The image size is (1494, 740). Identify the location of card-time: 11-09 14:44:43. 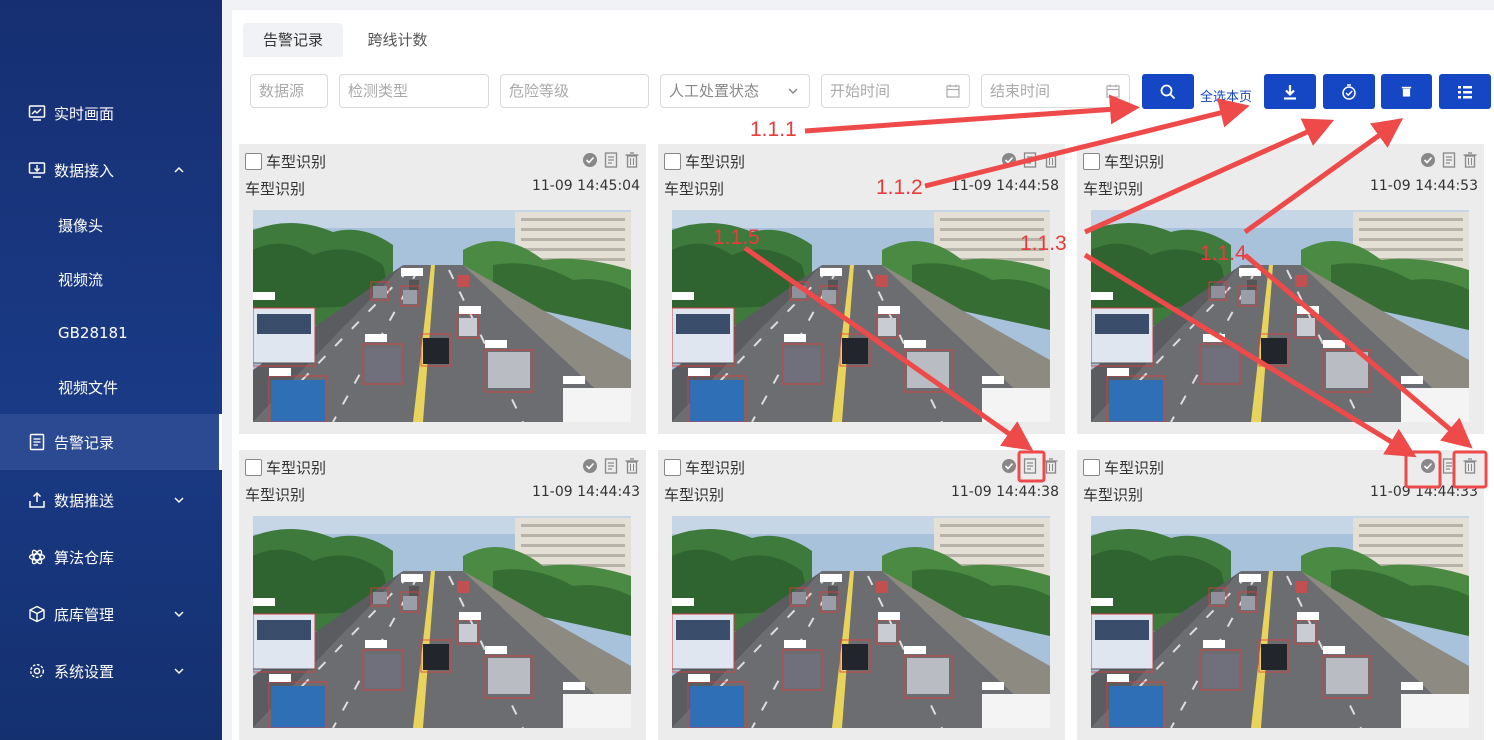
(585, 492).